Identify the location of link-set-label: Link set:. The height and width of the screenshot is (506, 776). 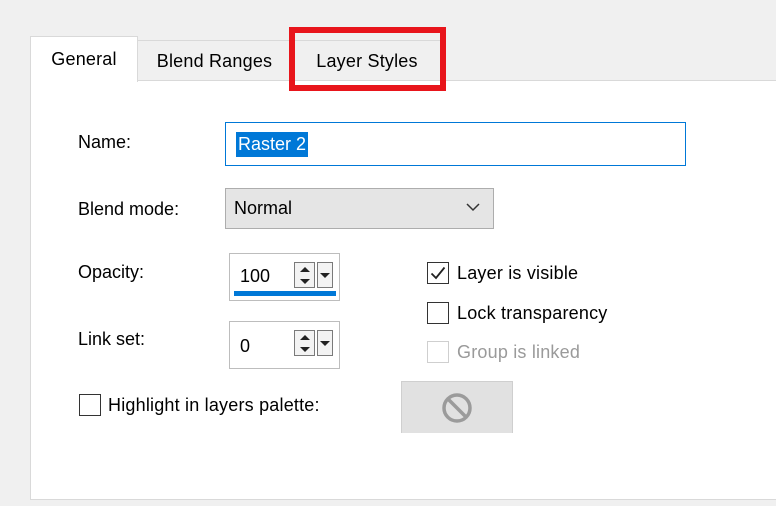
(112, 339).